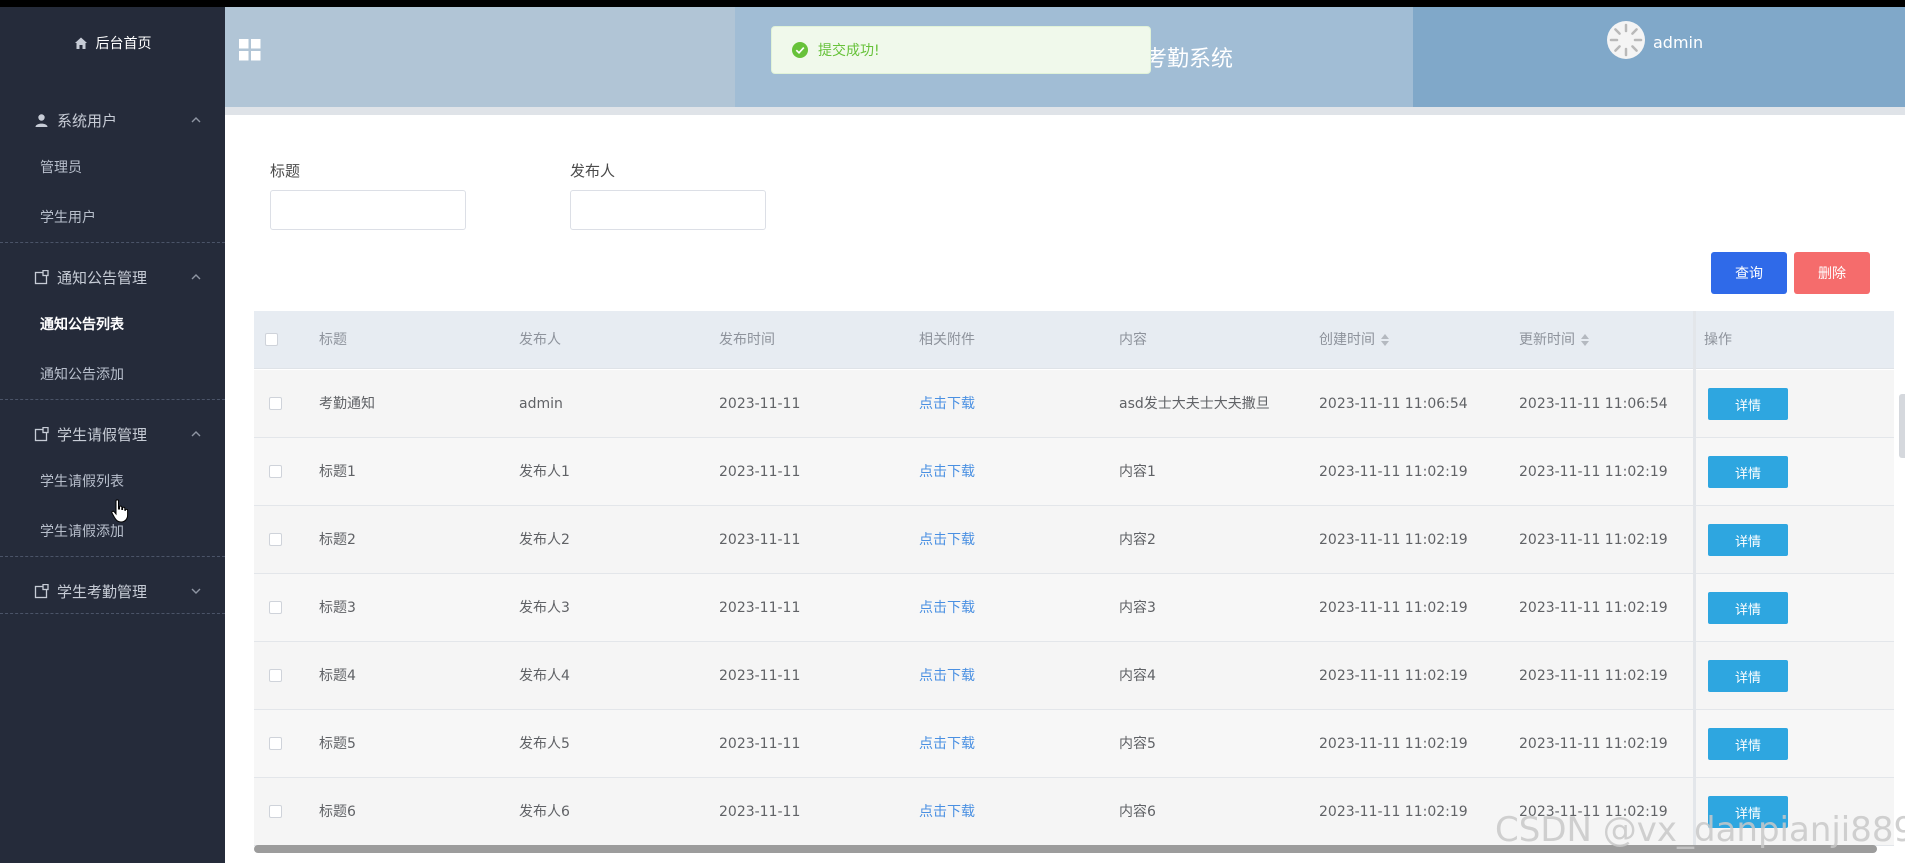 Image resolution: width=1905 pixels, height=863 pixels. Describe the element at coordinates (1194, 404) in the screenshot. I see `cell-content: asd发士大夫士大夫撒旦` at that location.